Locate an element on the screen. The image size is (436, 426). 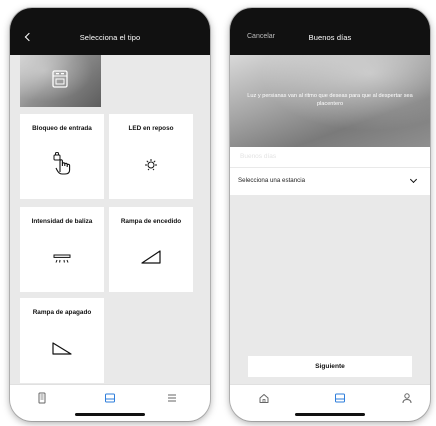
hero-image is located at coordinates (60, 81).